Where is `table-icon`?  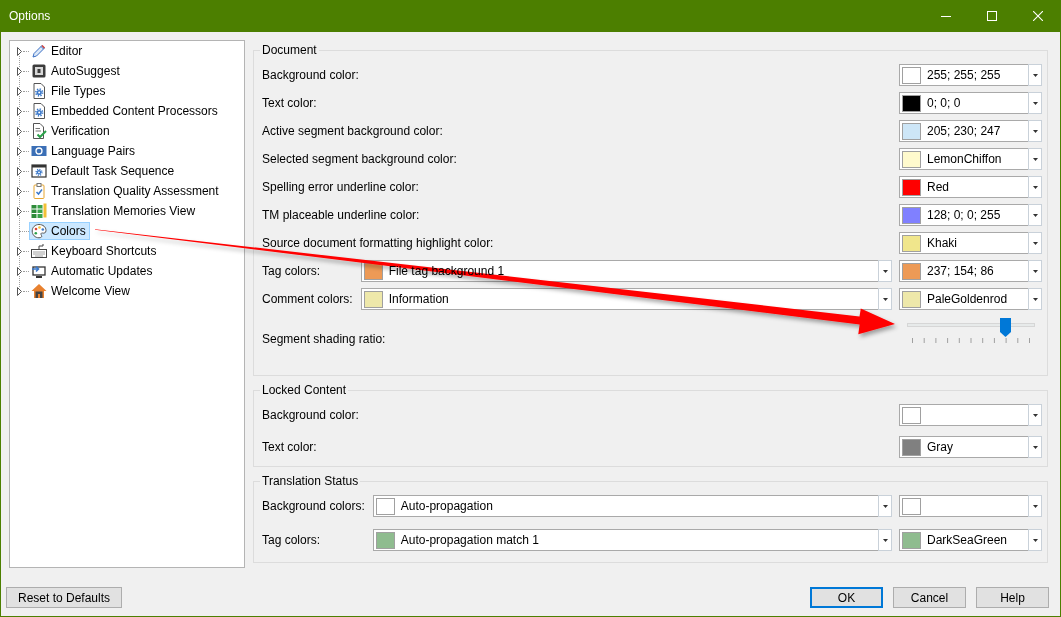
table-icon is located at coordinates (39, 211).